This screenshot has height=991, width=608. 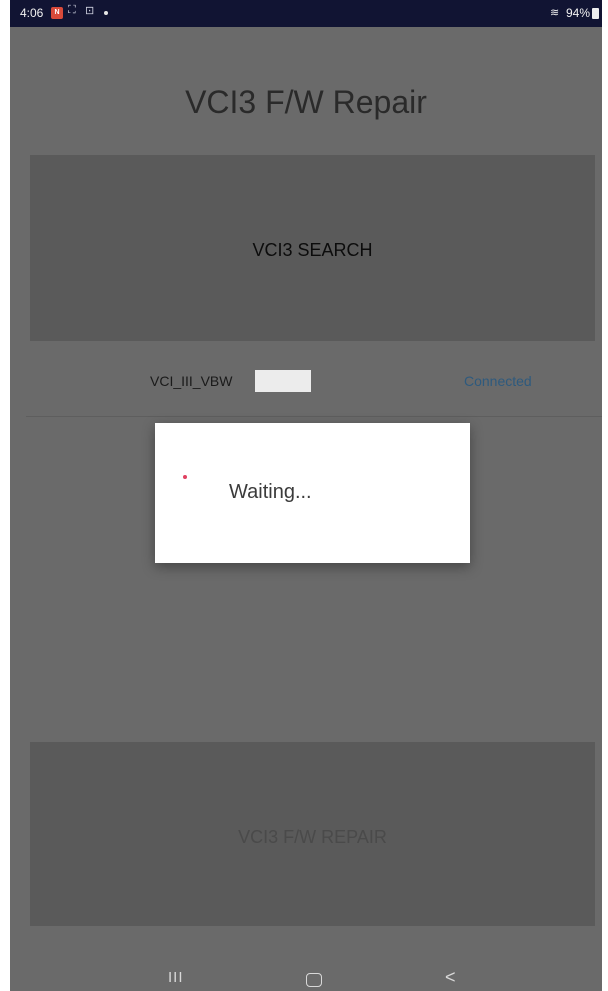 I want to click on navigation-bar: III <, so click(x=306, y=978).